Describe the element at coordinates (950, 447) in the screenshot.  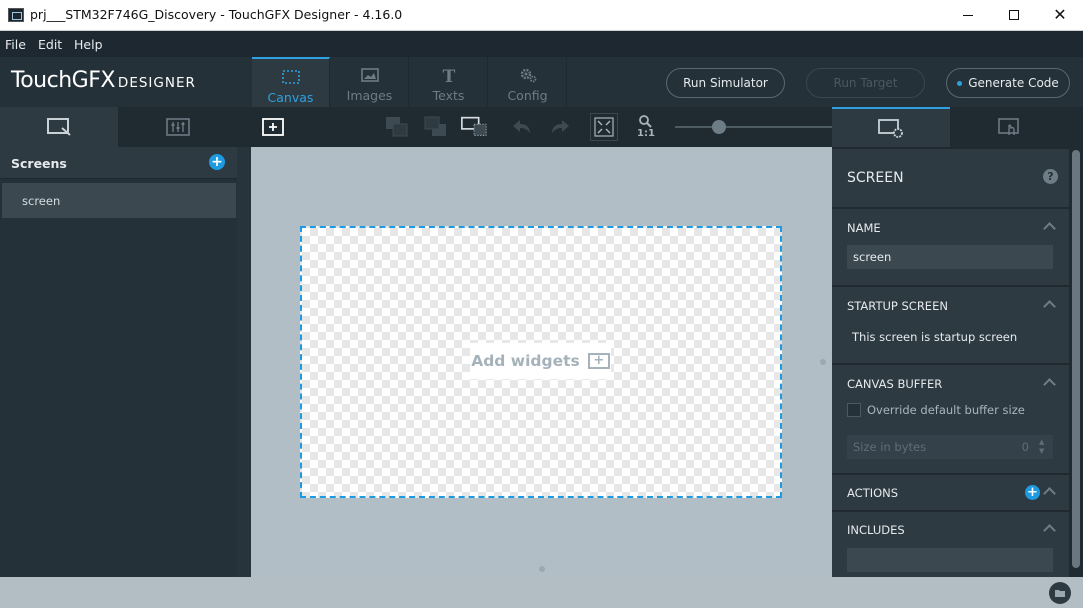
I see `buffer-size-field: Size in bytes 0` at that location.